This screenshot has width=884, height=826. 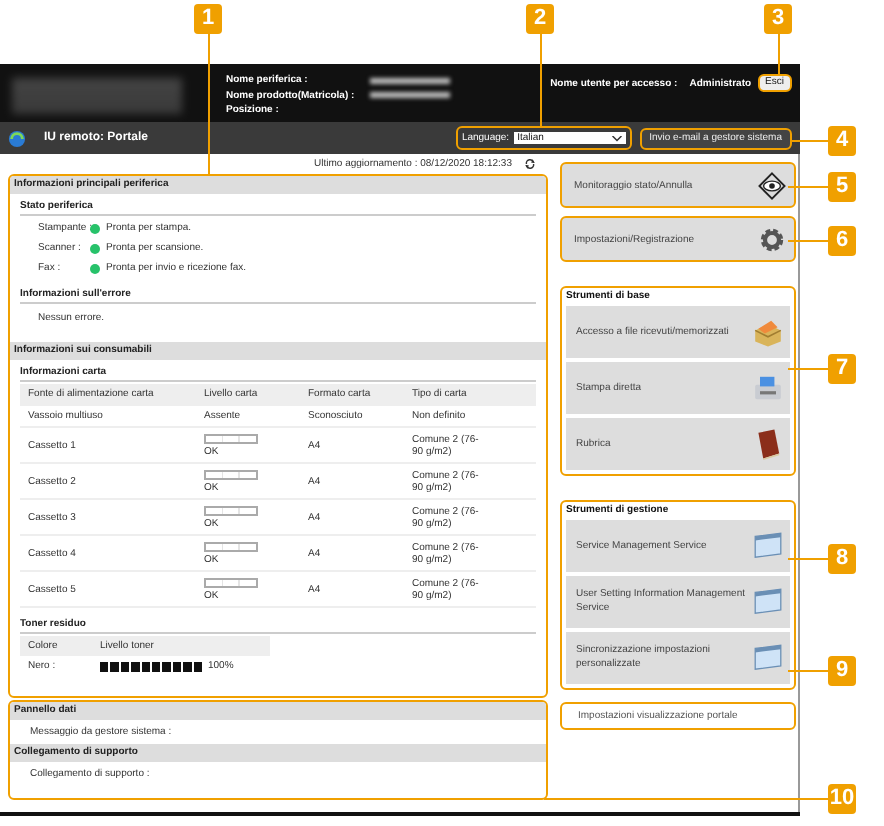 I want to click on settings-icon, so click(x=772, y=239).